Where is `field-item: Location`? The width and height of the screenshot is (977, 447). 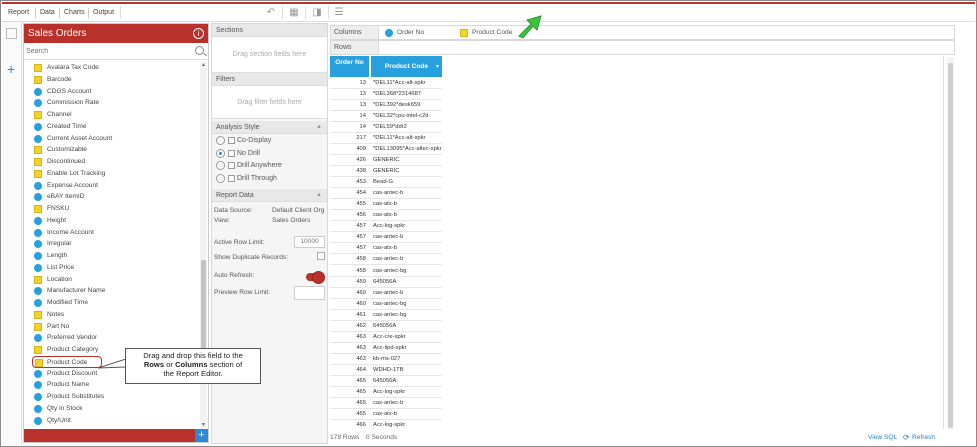
field-item: Location is located at coordinates (53, 279).